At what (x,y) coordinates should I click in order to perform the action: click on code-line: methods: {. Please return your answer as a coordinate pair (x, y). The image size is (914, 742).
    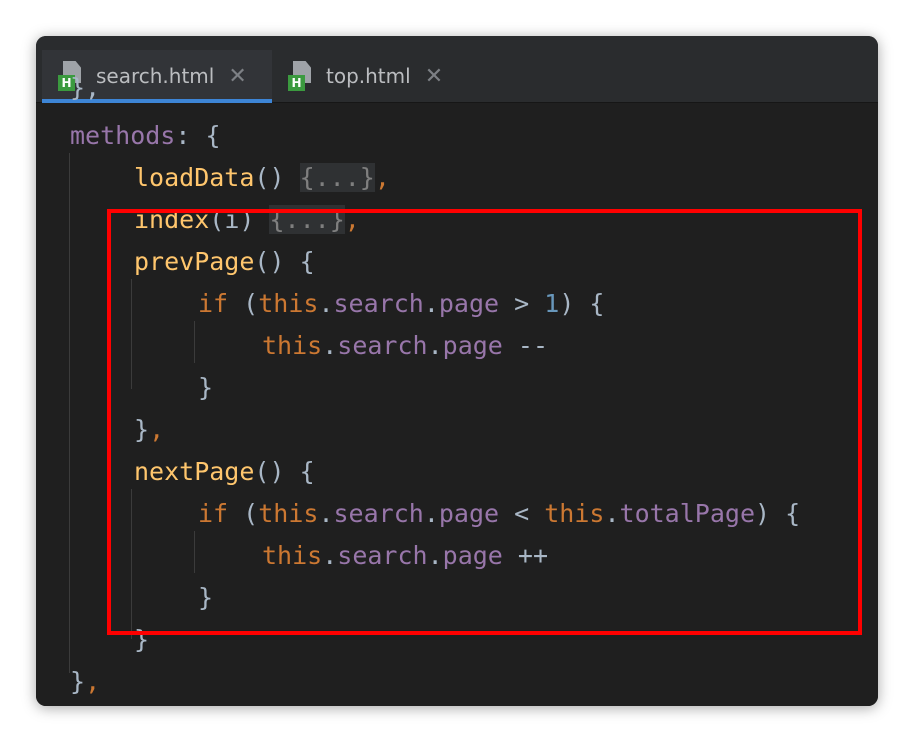
    Looking at the image, I should click on (145, 135).